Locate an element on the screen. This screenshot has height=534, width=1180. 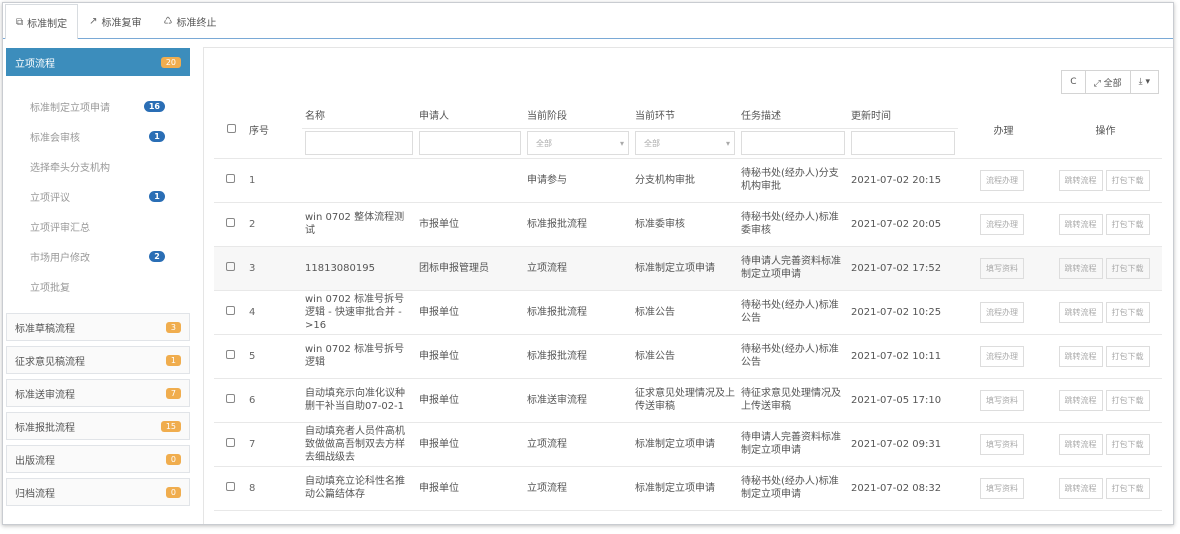
step-filter-select: 全部 ▾ is located at coordinates (685, 143).